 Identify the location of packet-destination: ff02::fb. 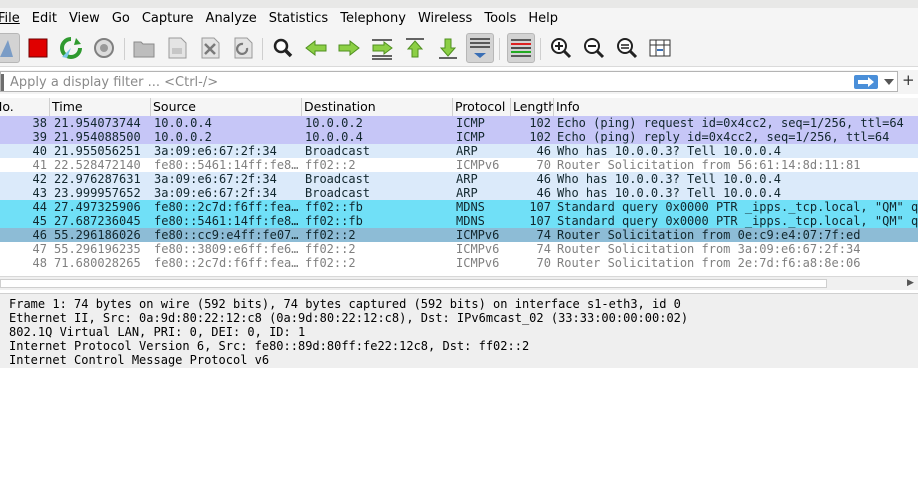
(334, 221).